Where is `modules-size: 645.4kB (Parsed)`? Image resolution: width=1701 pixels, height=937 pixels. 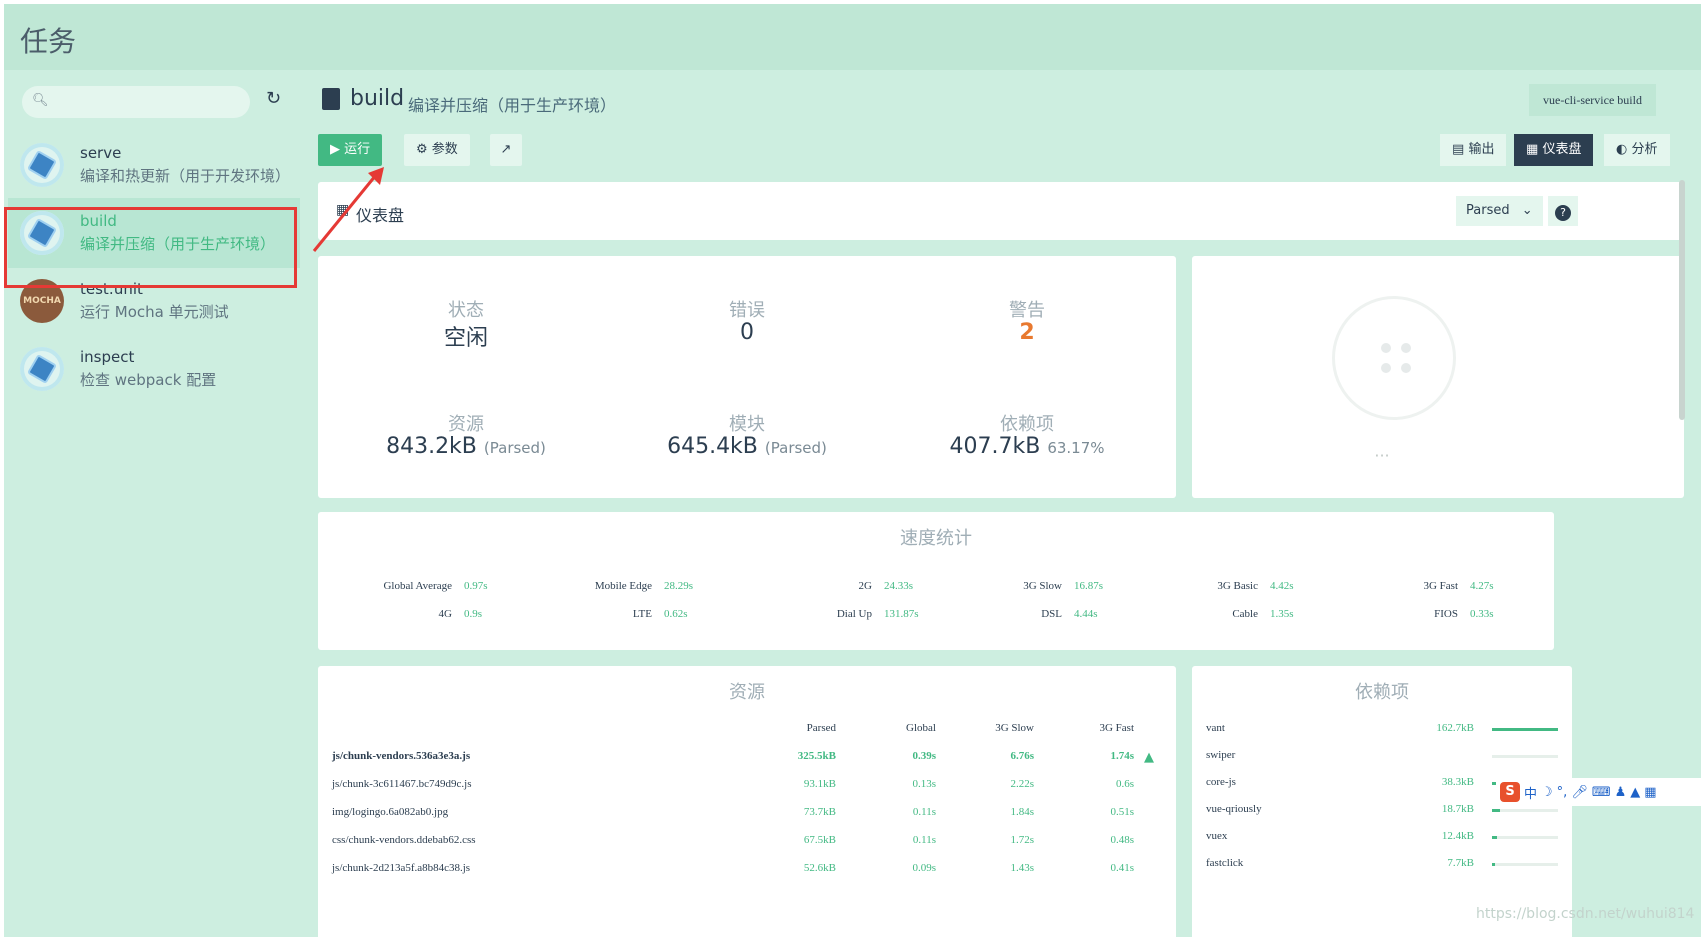
modules-size: 645.4kB (Parsed) is located at coordinates (747, 446).